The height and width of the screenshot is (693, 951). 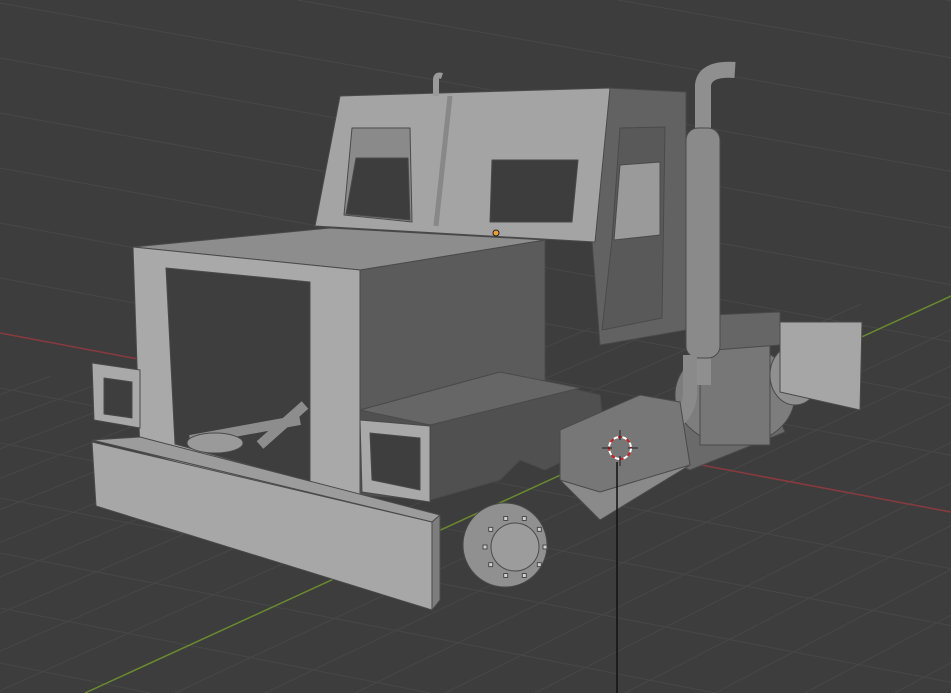 What do you see at coordinates (118, 398) in the screenshot?
I see `left-lamp-hole` at bounding box center [118, 398].